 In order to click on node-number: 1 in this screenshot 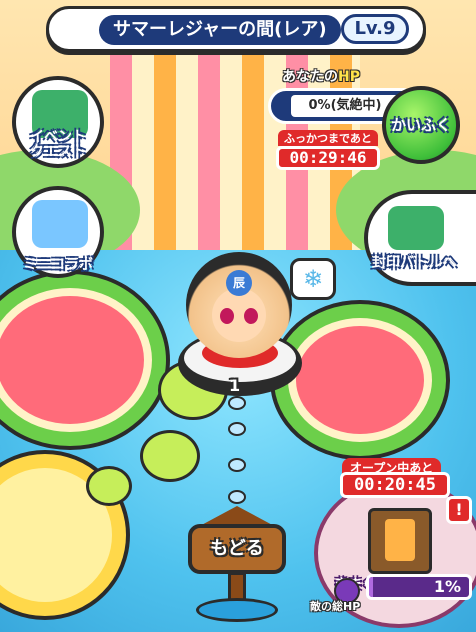, I will do `click(235, 385)`.